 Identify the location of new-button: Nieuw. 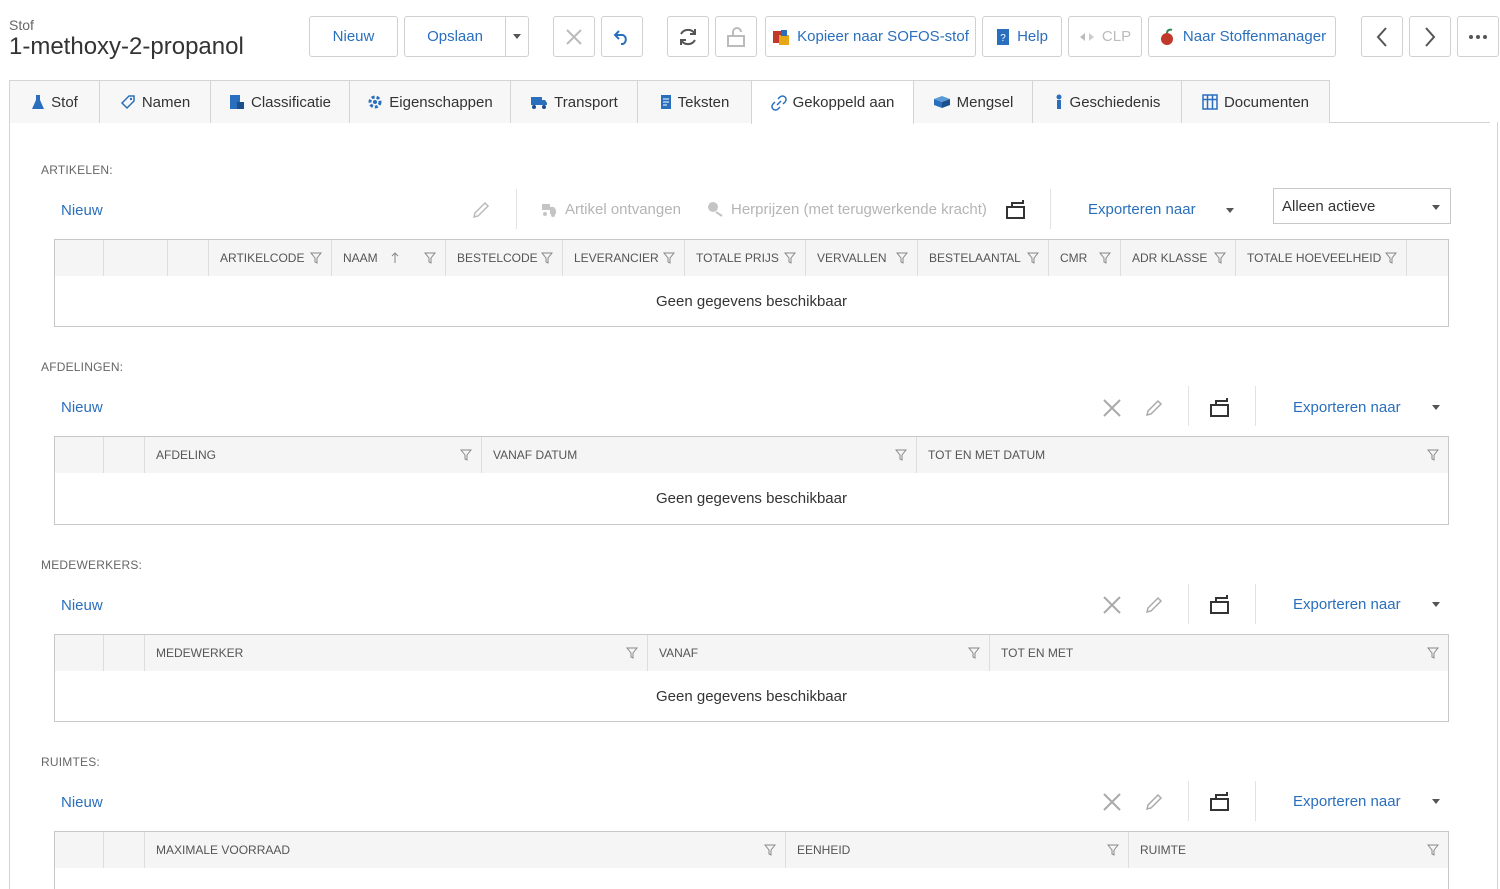
(353, 36).